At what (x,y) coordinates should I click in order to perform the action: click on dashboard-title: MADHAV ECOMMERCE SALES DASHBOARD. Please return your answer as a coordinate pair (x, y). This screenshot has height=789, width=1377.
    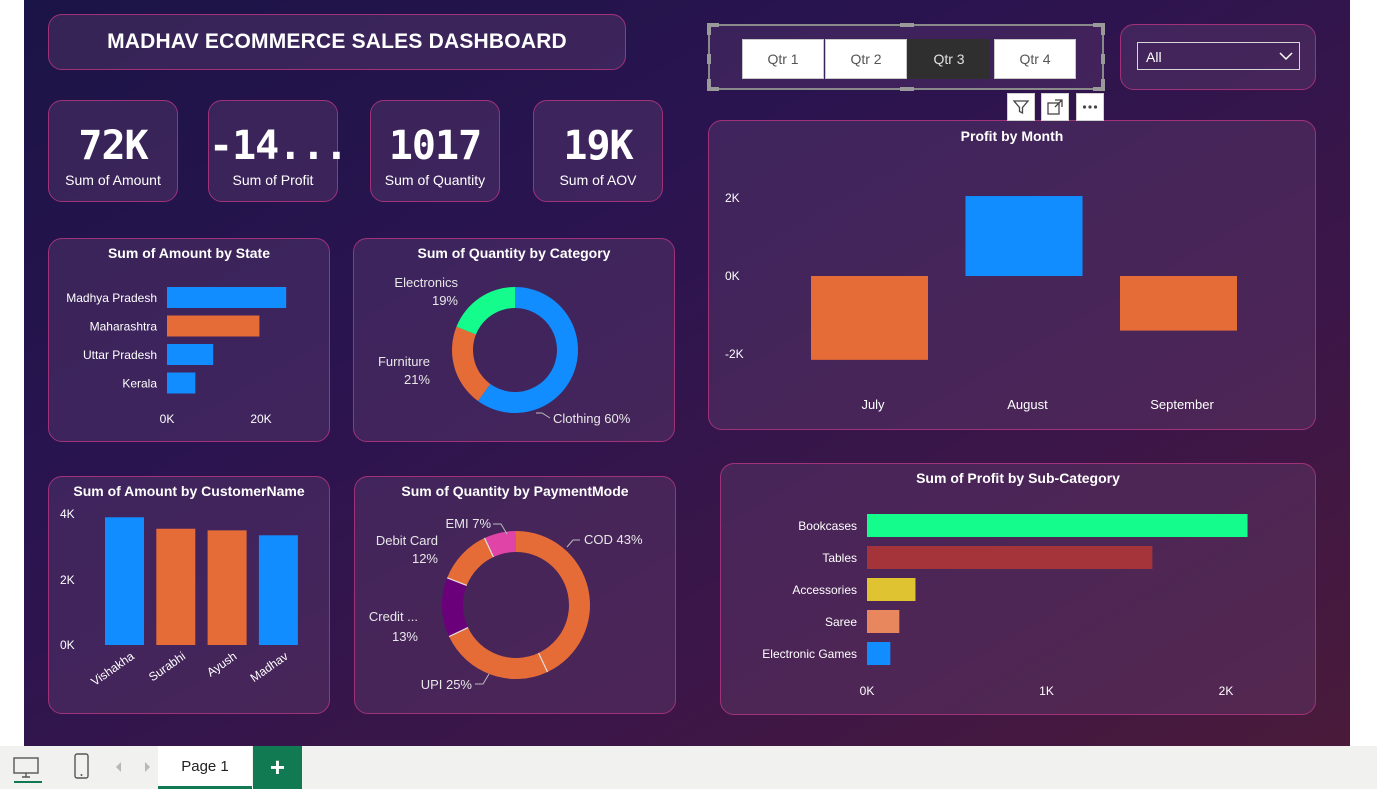
    Looking at the image, I should click on (337, 41).